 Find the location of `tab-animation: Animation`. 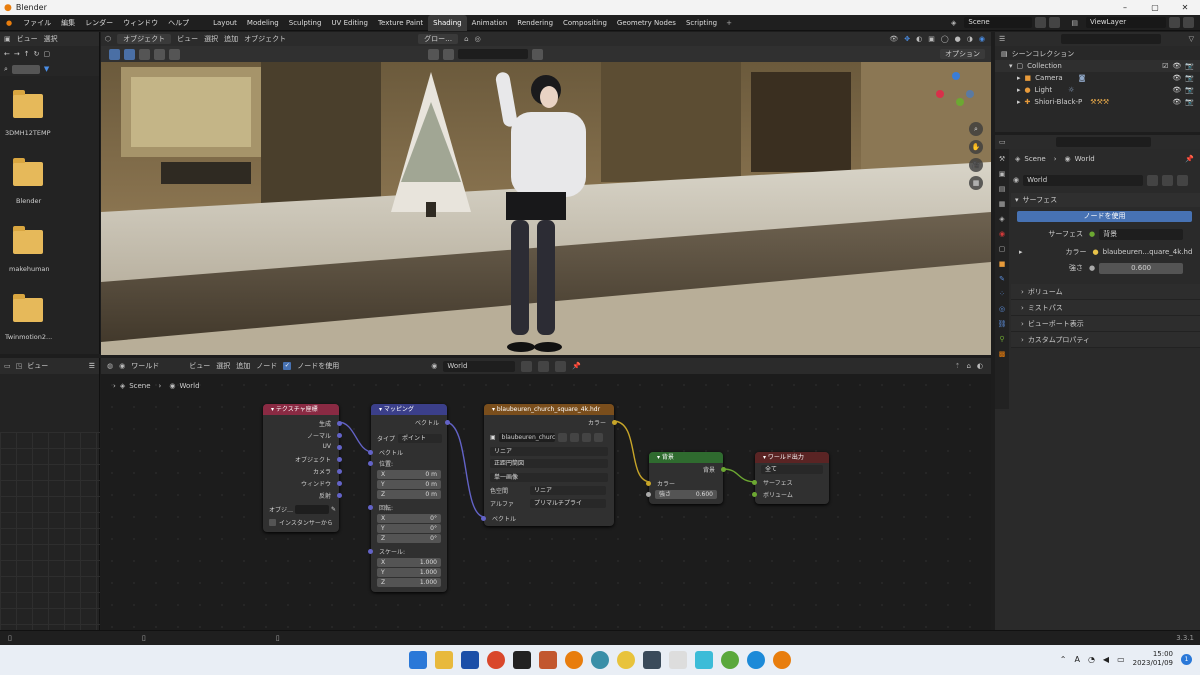

tab-animation: Animation is located at coordinates (490, 23).